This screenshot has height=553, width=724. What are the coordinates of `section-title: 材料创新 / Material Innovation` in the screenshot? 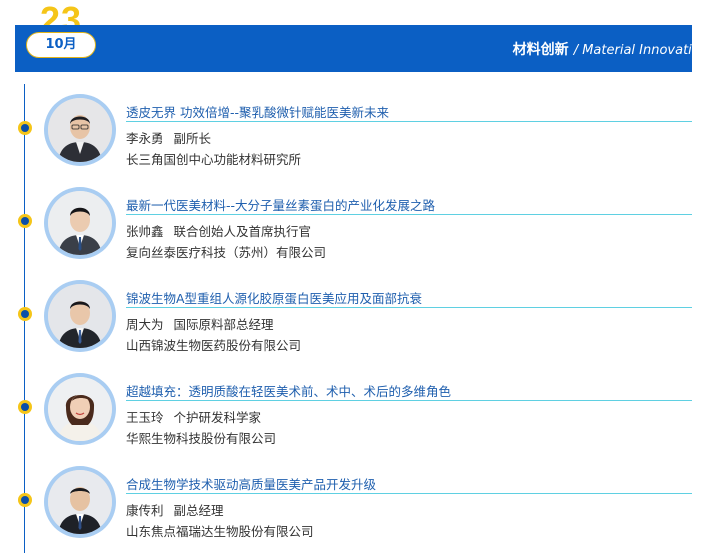 It's located at (610, 48).